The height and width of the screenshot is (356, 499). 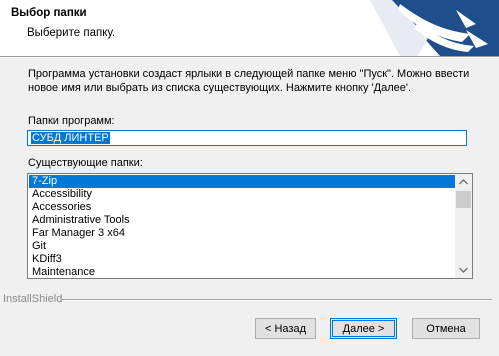 I want to click on page-title: Выбор папки, so click(x=49, y=13).